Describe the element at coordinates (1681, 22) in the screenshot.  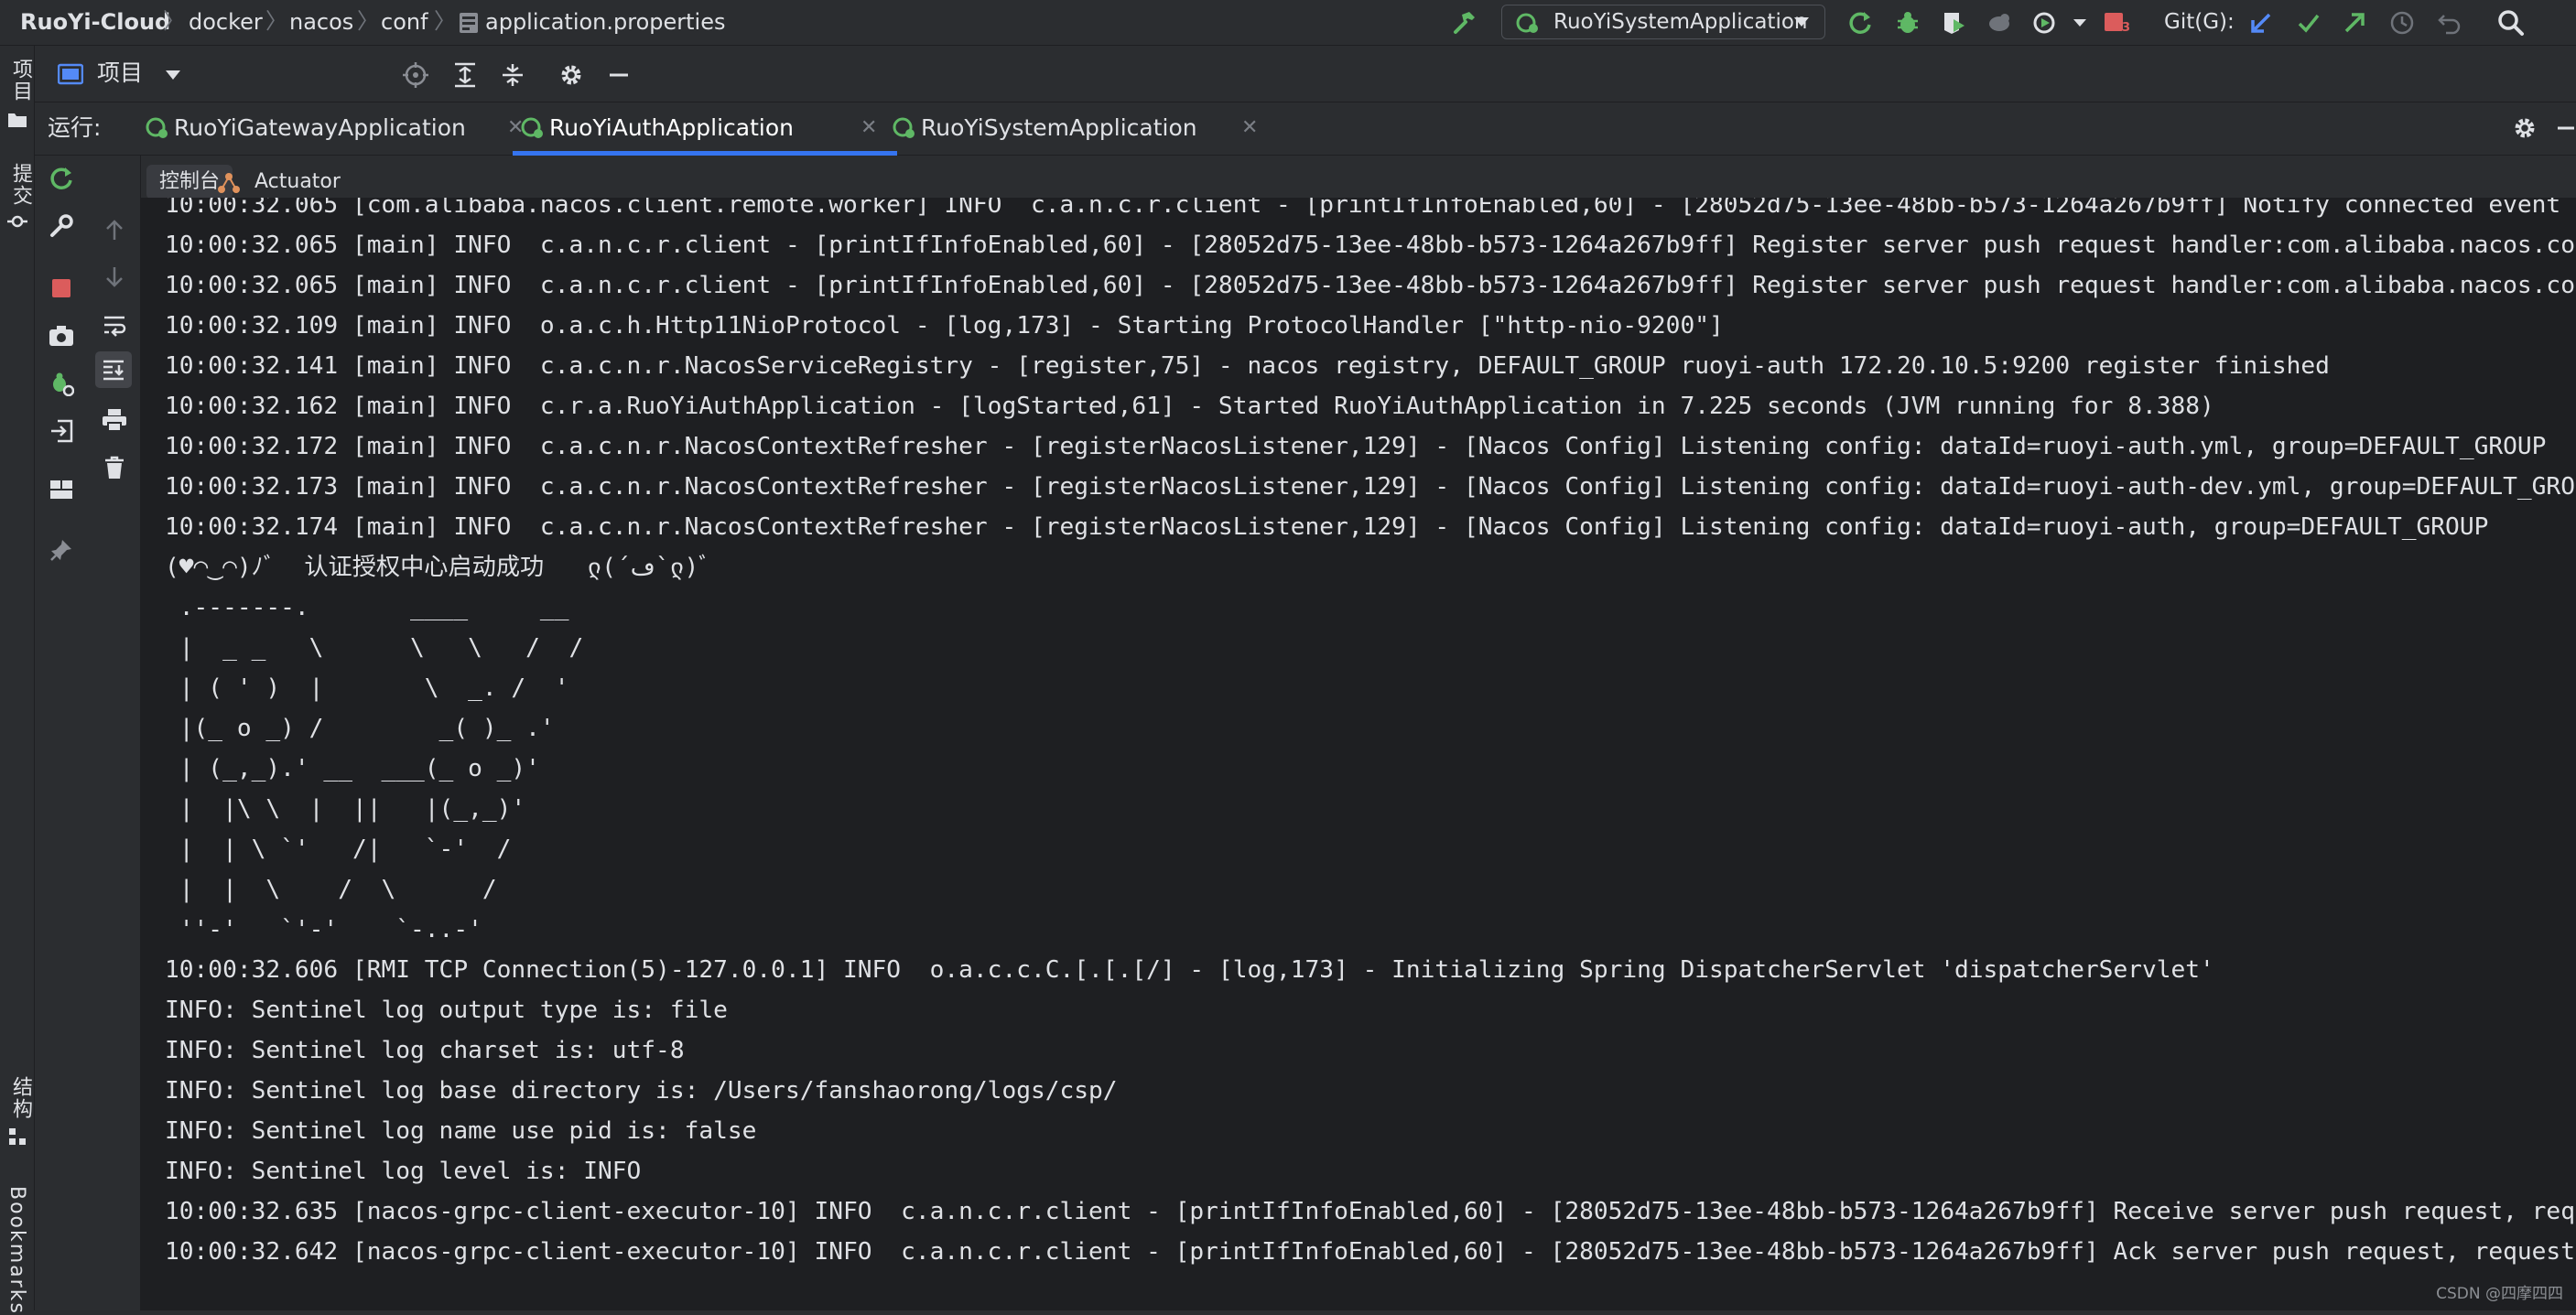
I see `run-configuration-label: RuoYiSystemApplication` at that location.